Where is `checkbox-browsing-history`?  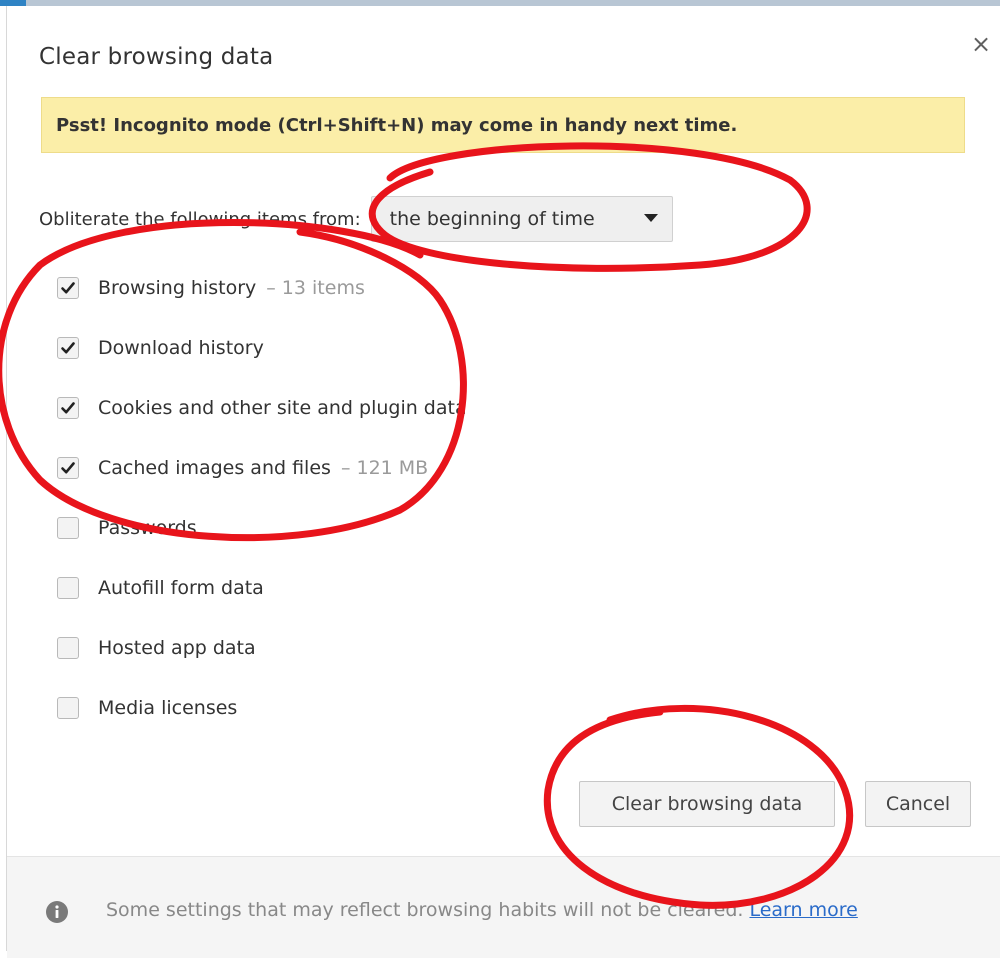 checkbox-browsing-history is located at coordinates (68, 288).